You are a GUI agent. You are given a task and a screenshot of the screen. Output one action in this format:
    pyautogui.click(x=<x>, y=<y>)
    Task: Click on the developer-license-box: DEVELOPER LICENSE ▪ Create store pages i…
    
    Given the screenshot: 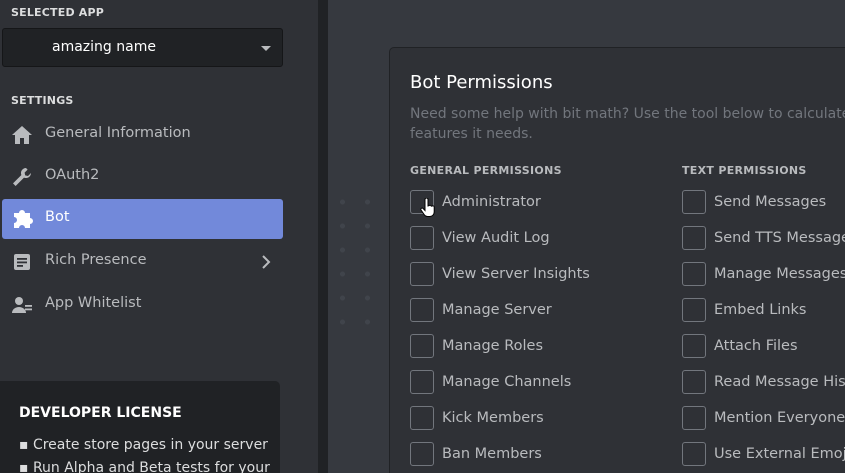 What is the action you would take?
    pyautogui.click(x=140, y=427)
    